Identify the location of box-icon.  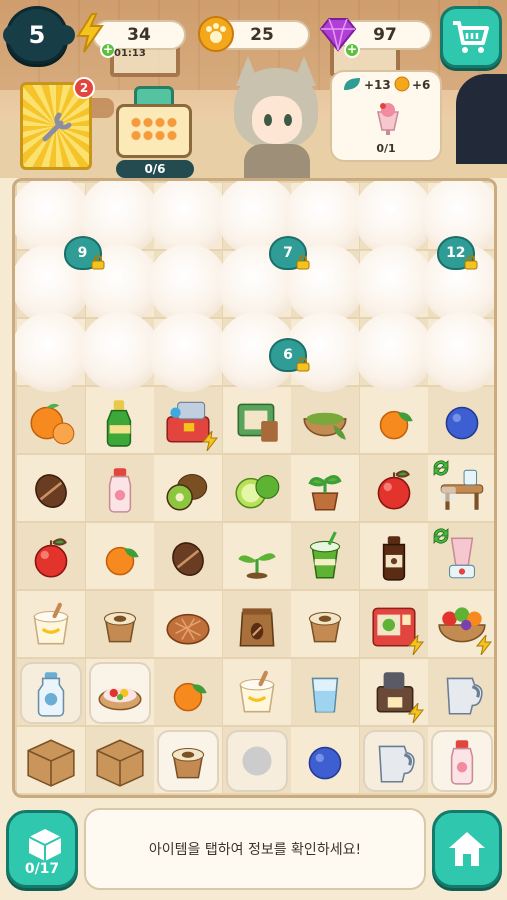
(45, 845).